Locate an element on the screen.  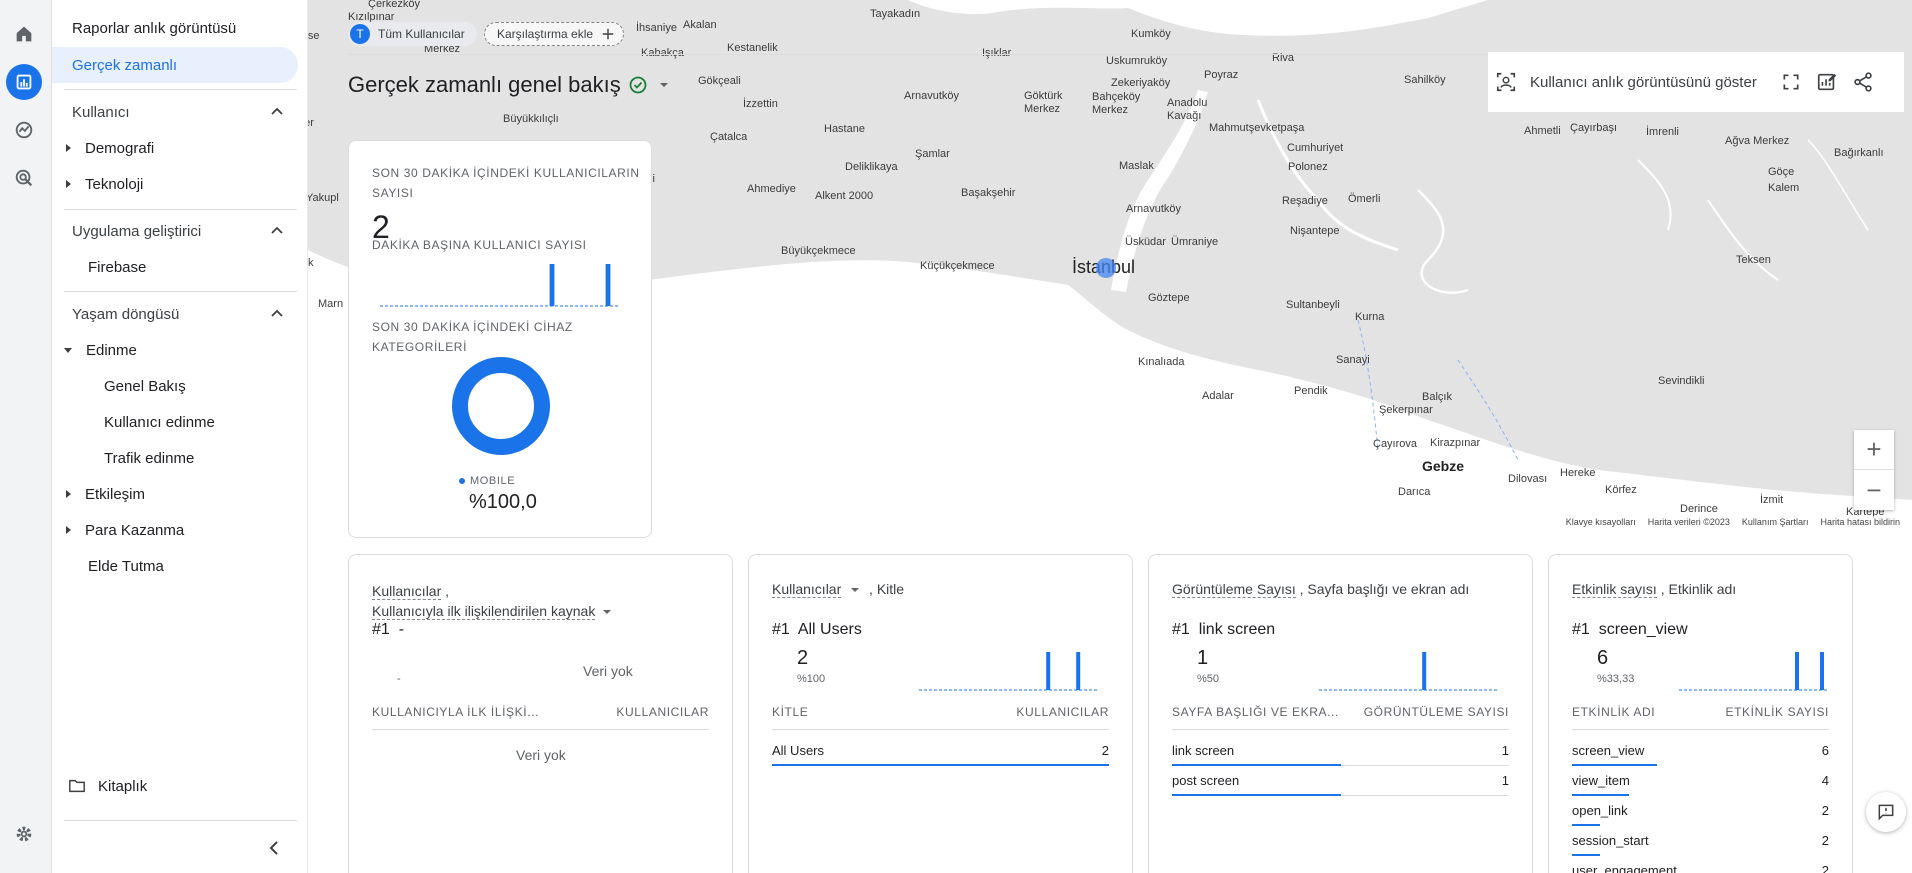
table-row-label: session_start is located at coordinates (1610, 840).